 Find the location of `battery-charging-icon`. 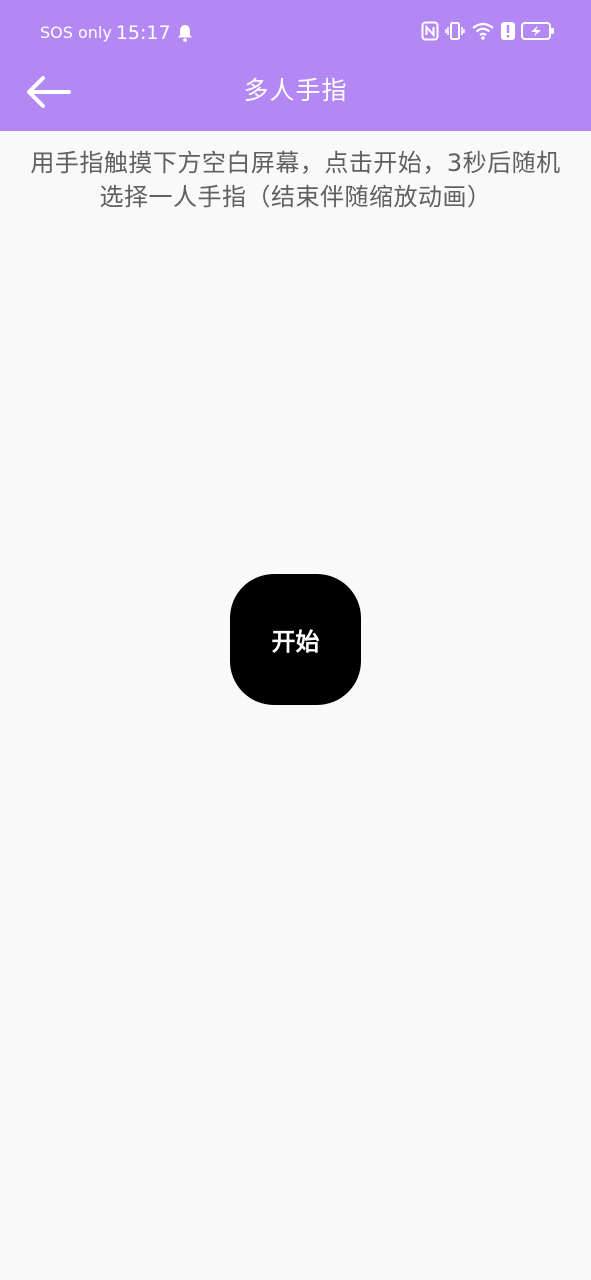

battery-charging-icon is located at coordinates (538, 33).